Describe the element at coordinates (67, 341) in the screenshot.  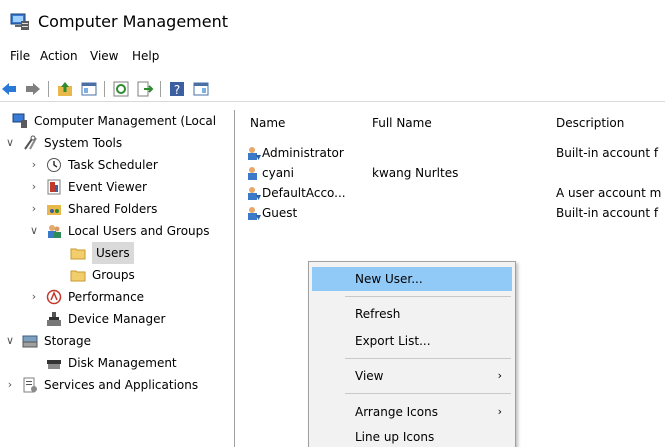
I see `tree-label: Storage` at that location.